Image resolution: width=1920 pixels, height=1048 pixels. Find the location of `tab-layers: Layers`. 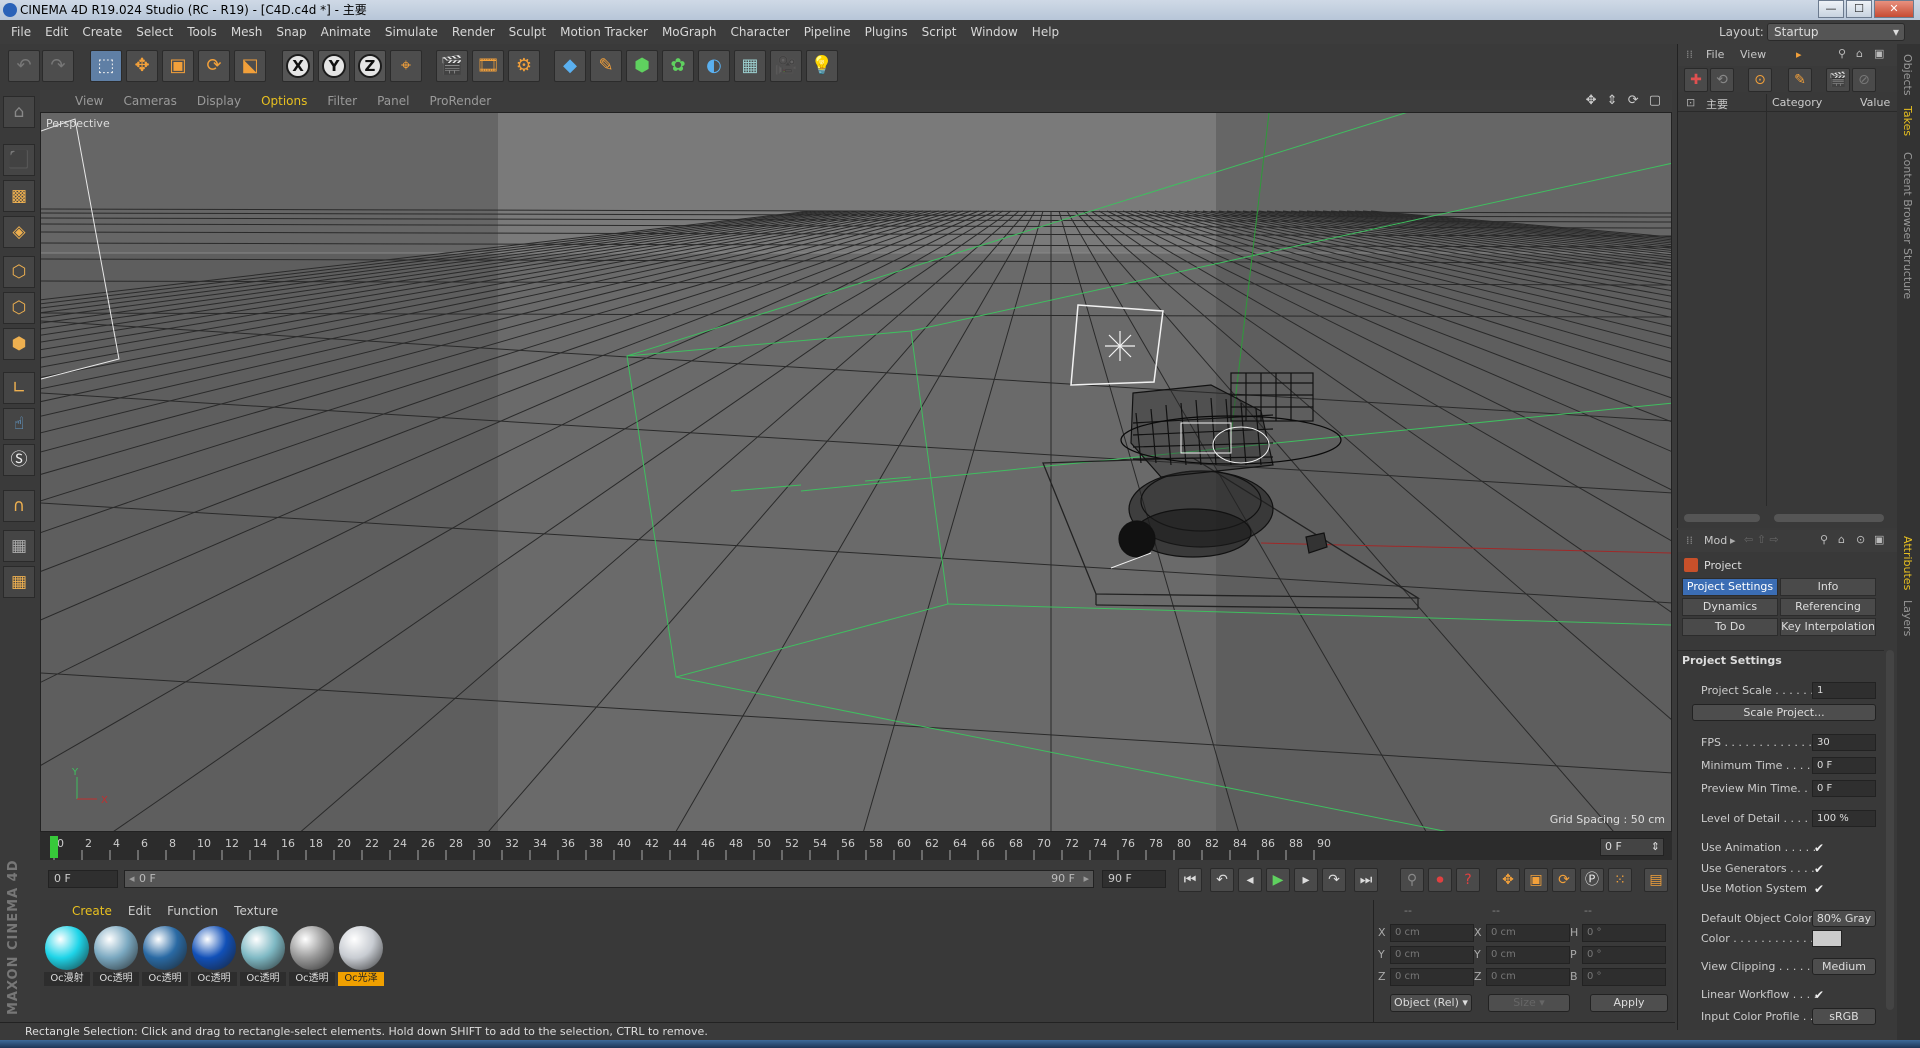

tab-layers: Layers is located at coordinates (1907, 618).